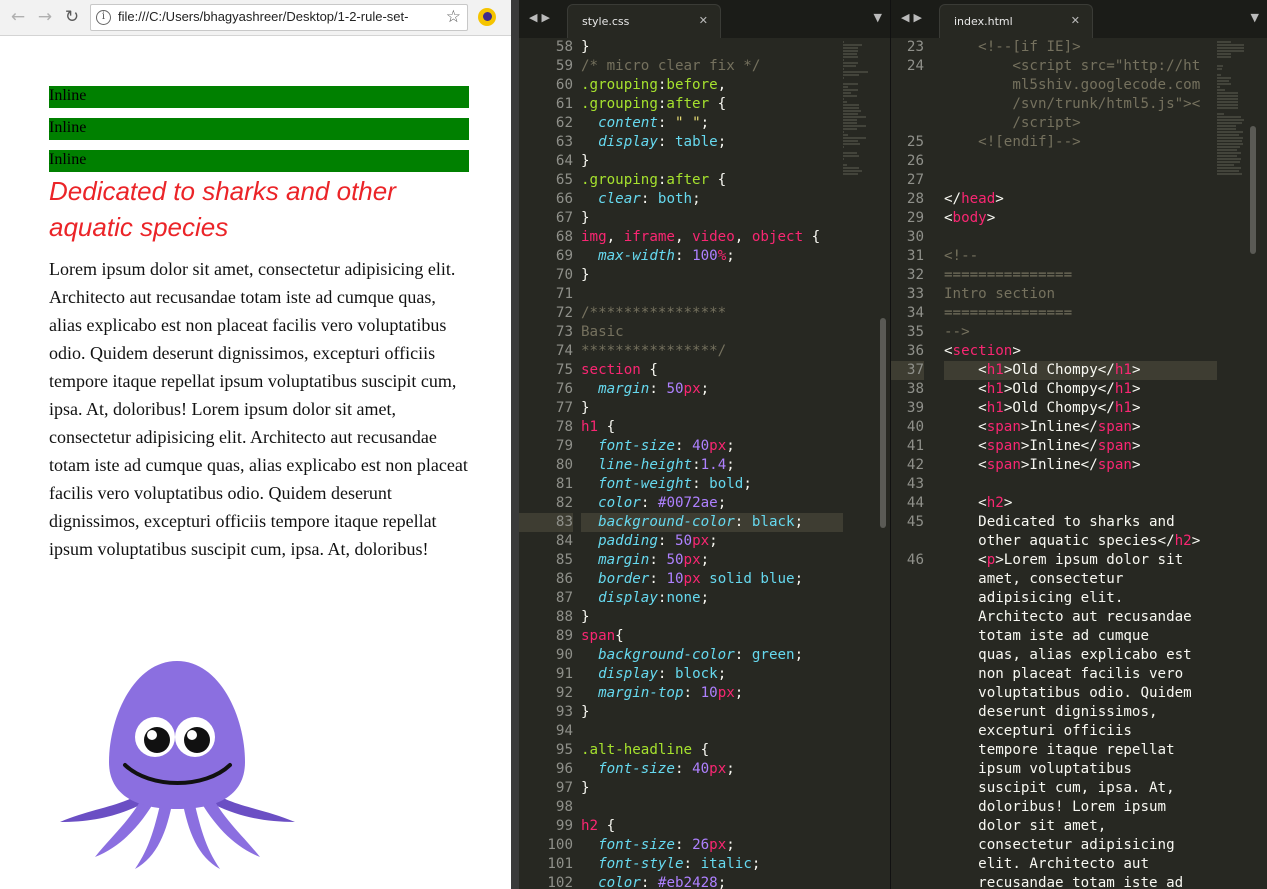 This screenshot has width=1267, height=889. I want to click on code-line: color: #0072ae;, so click(712, 503).